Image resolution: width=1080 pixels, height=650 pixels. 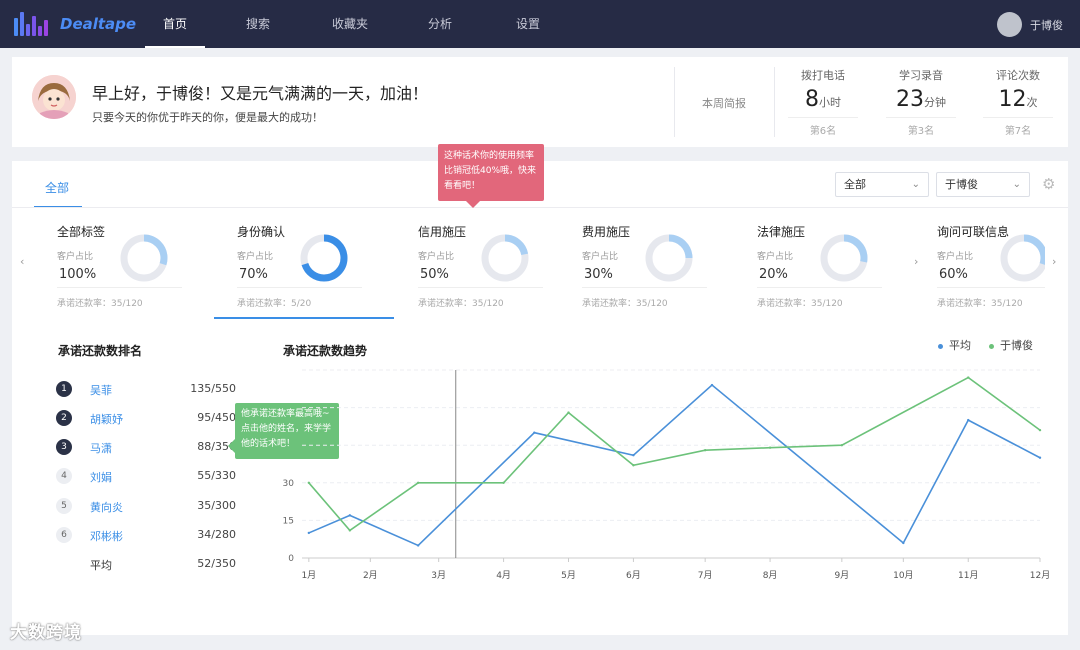 What do you see at coordinates (216, 505) in the screenshot?
I see `rank-value: 35/300` at bounding box center [216, 505].